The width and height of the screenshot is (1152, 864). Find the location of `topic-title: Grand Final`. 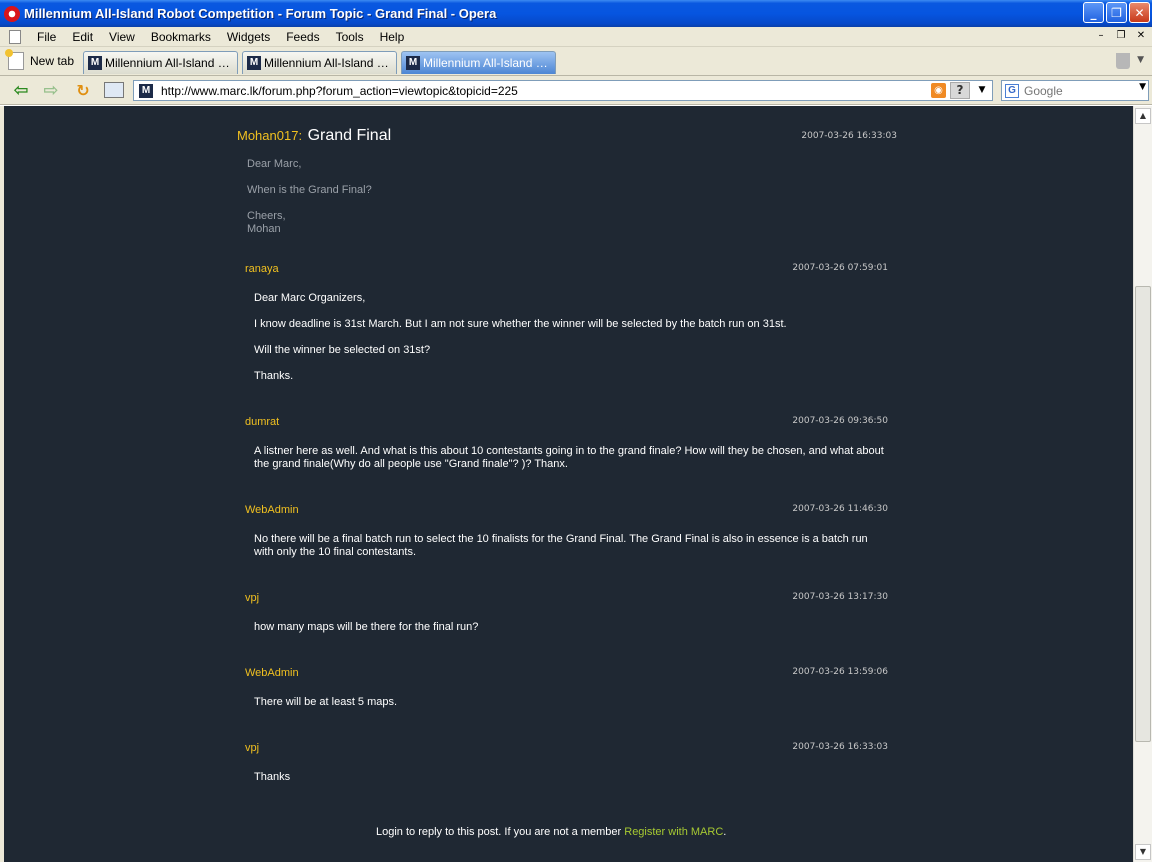

topic-title: Grand Final is located at coordinates (349, 135).